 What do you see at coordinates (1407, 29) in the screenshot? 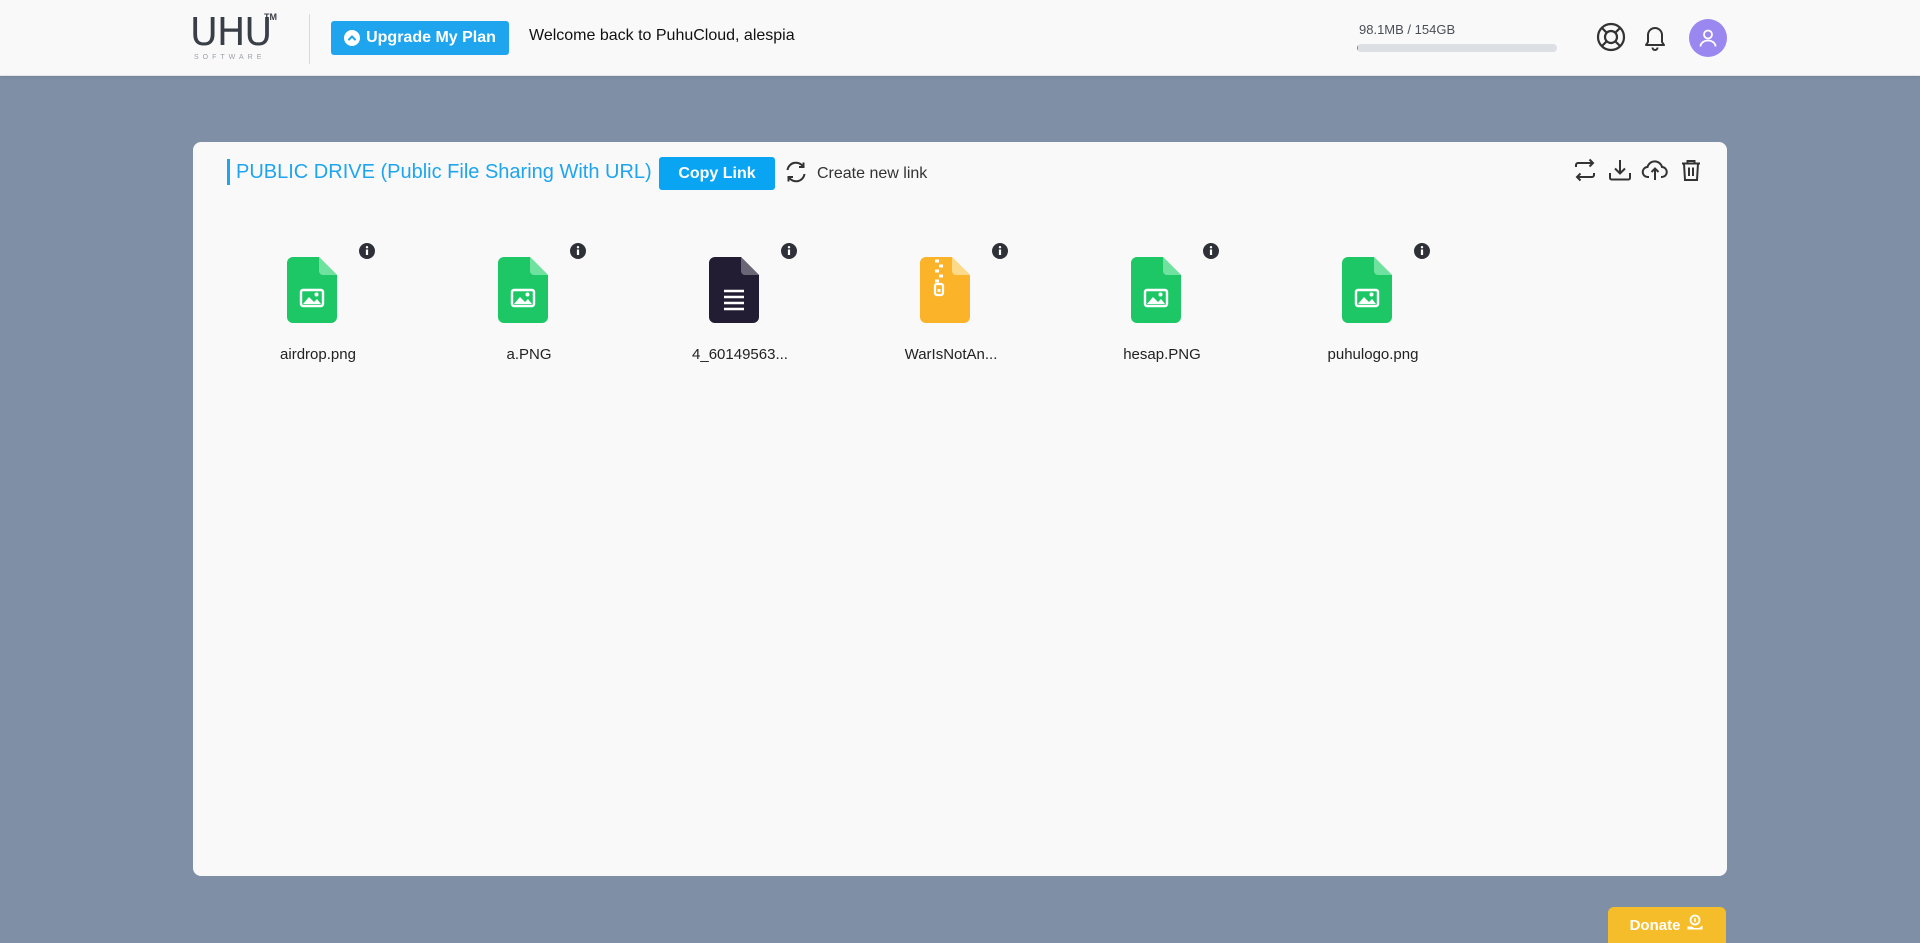
I see `storage-usage-text: 98.1MB / 154GB` at bounding box center [1407, 29].